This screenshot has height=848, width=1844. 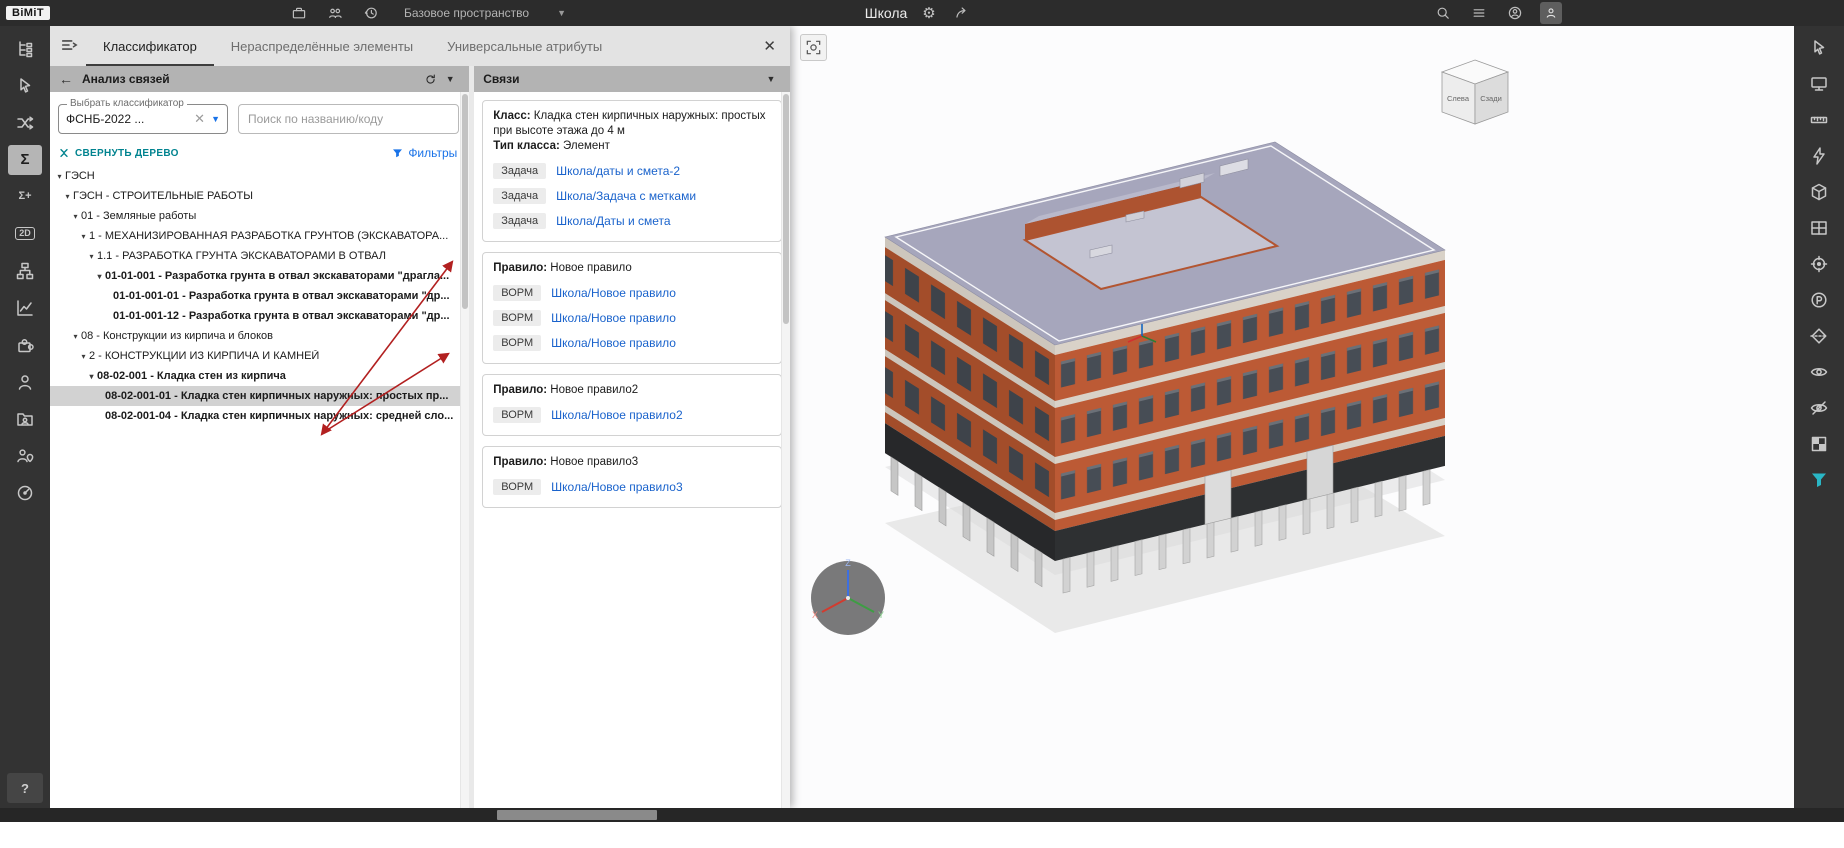 I want to click on back-arrow-icon: ←, so click(x=66, y=79).